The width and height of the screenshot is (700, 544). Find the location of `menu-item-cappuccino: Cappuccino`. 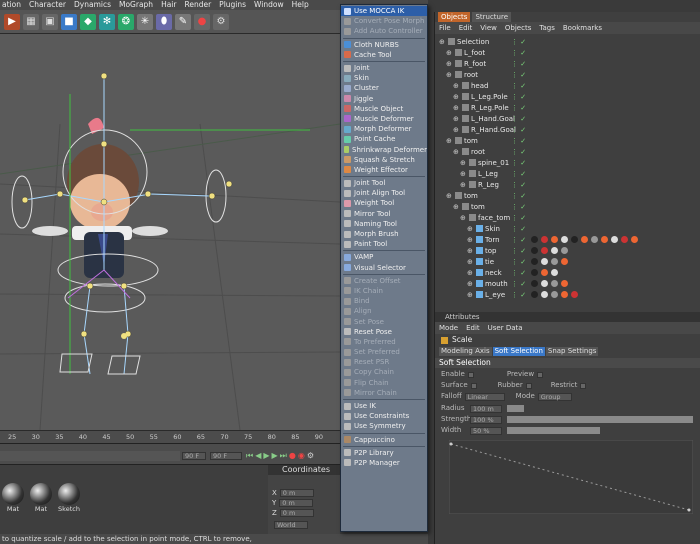

menu-item-cappuccino: Cappuccino is located at coordinates (384, 440).